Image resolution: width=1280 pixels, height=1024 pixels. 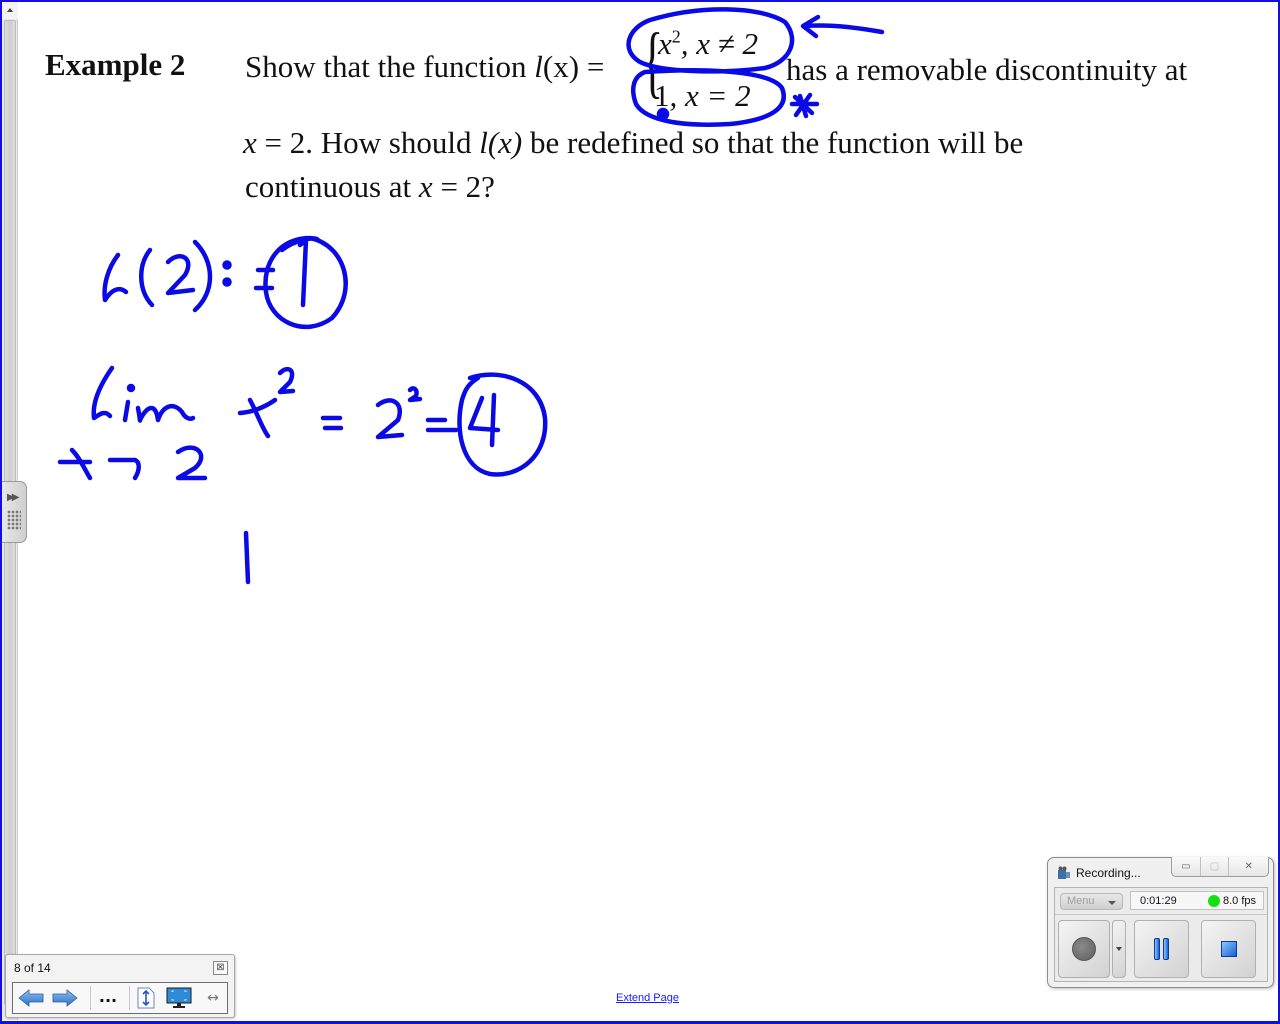 I want to click on ink-dot, so click(x=663, y=114).